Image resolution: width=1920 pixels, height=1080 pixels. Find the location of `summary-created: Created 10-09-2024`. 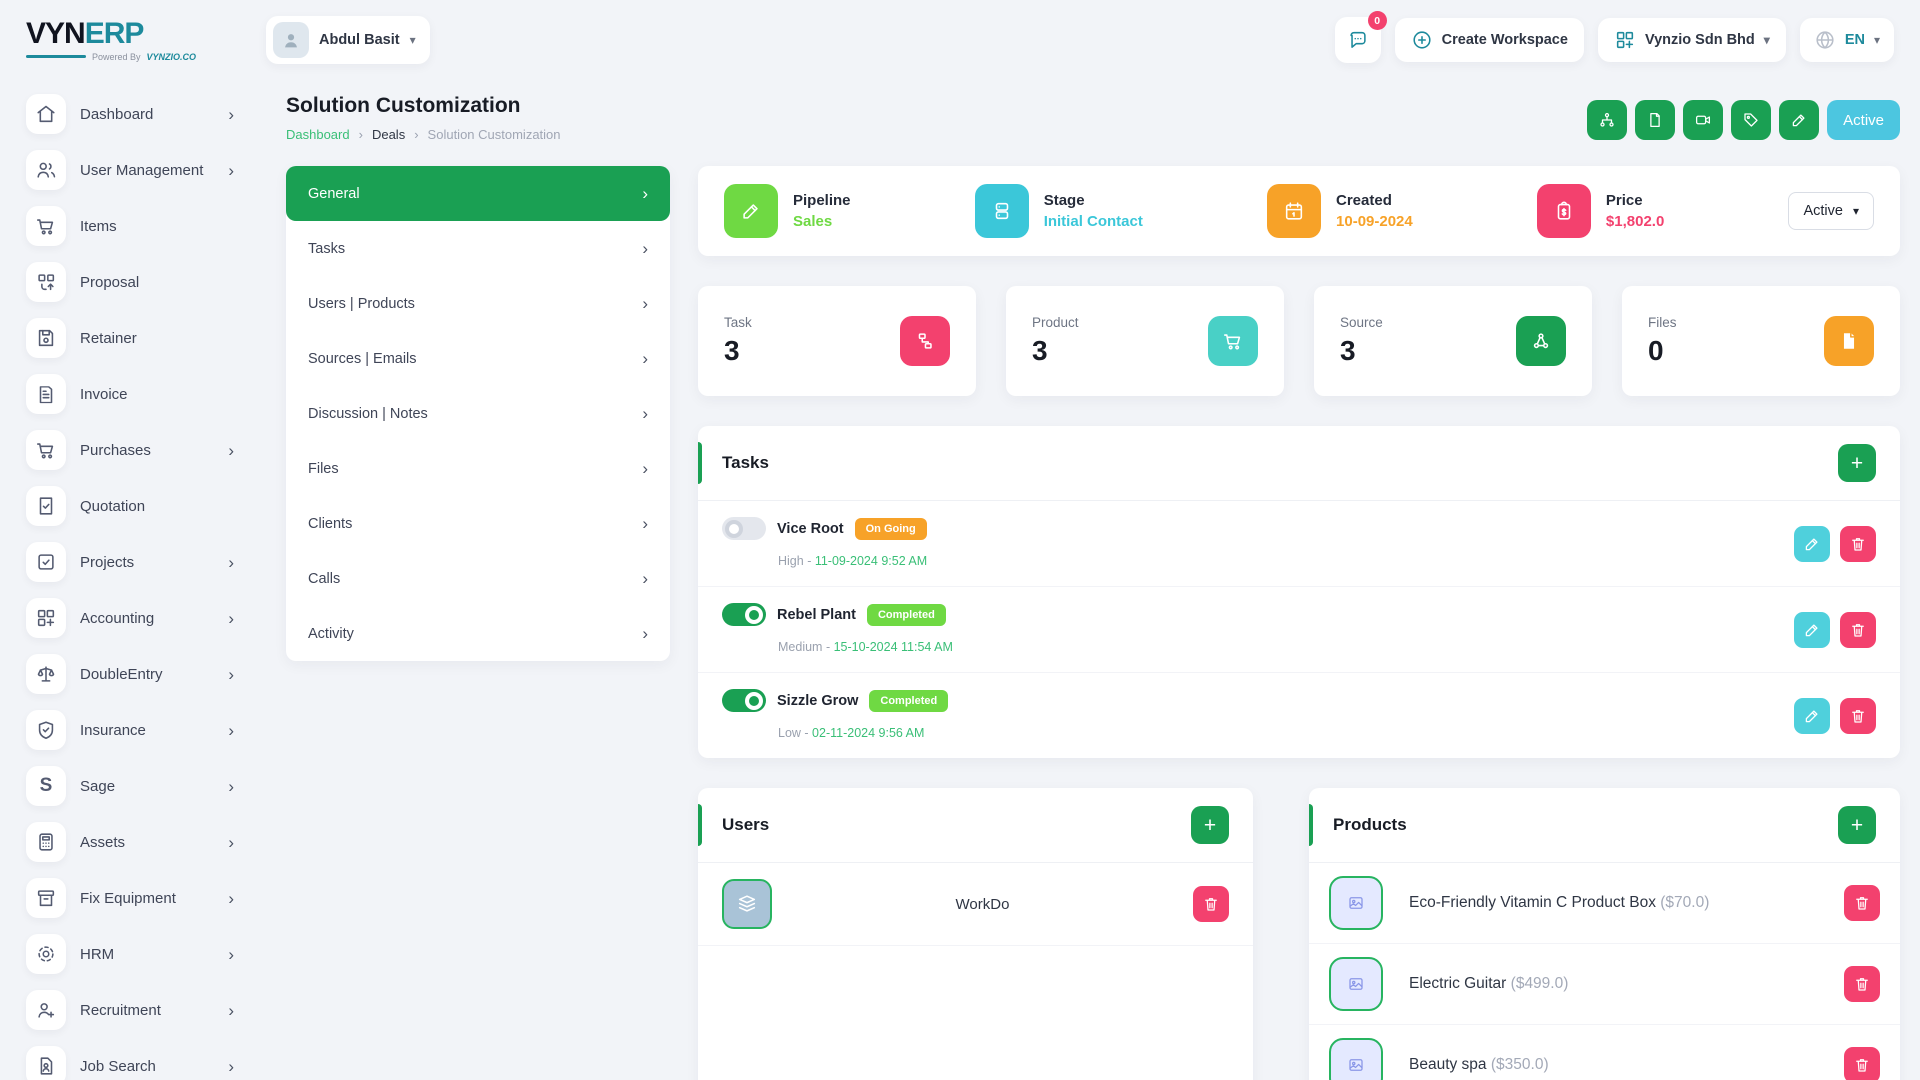

summary-created: Created 10-09-2024 is located at coordinates (1340, 211).